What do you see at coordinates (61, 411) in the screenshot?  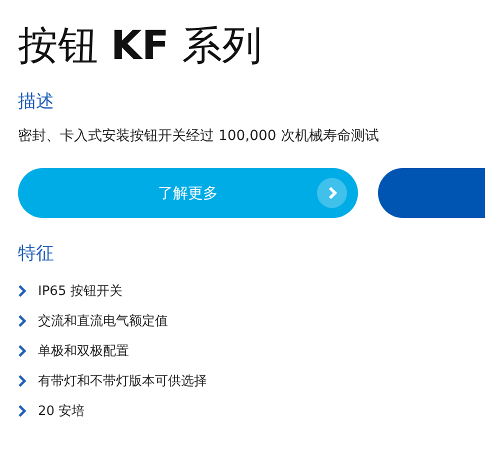 I see `feature-item: 20 安培` at bounding box center [61, 411].